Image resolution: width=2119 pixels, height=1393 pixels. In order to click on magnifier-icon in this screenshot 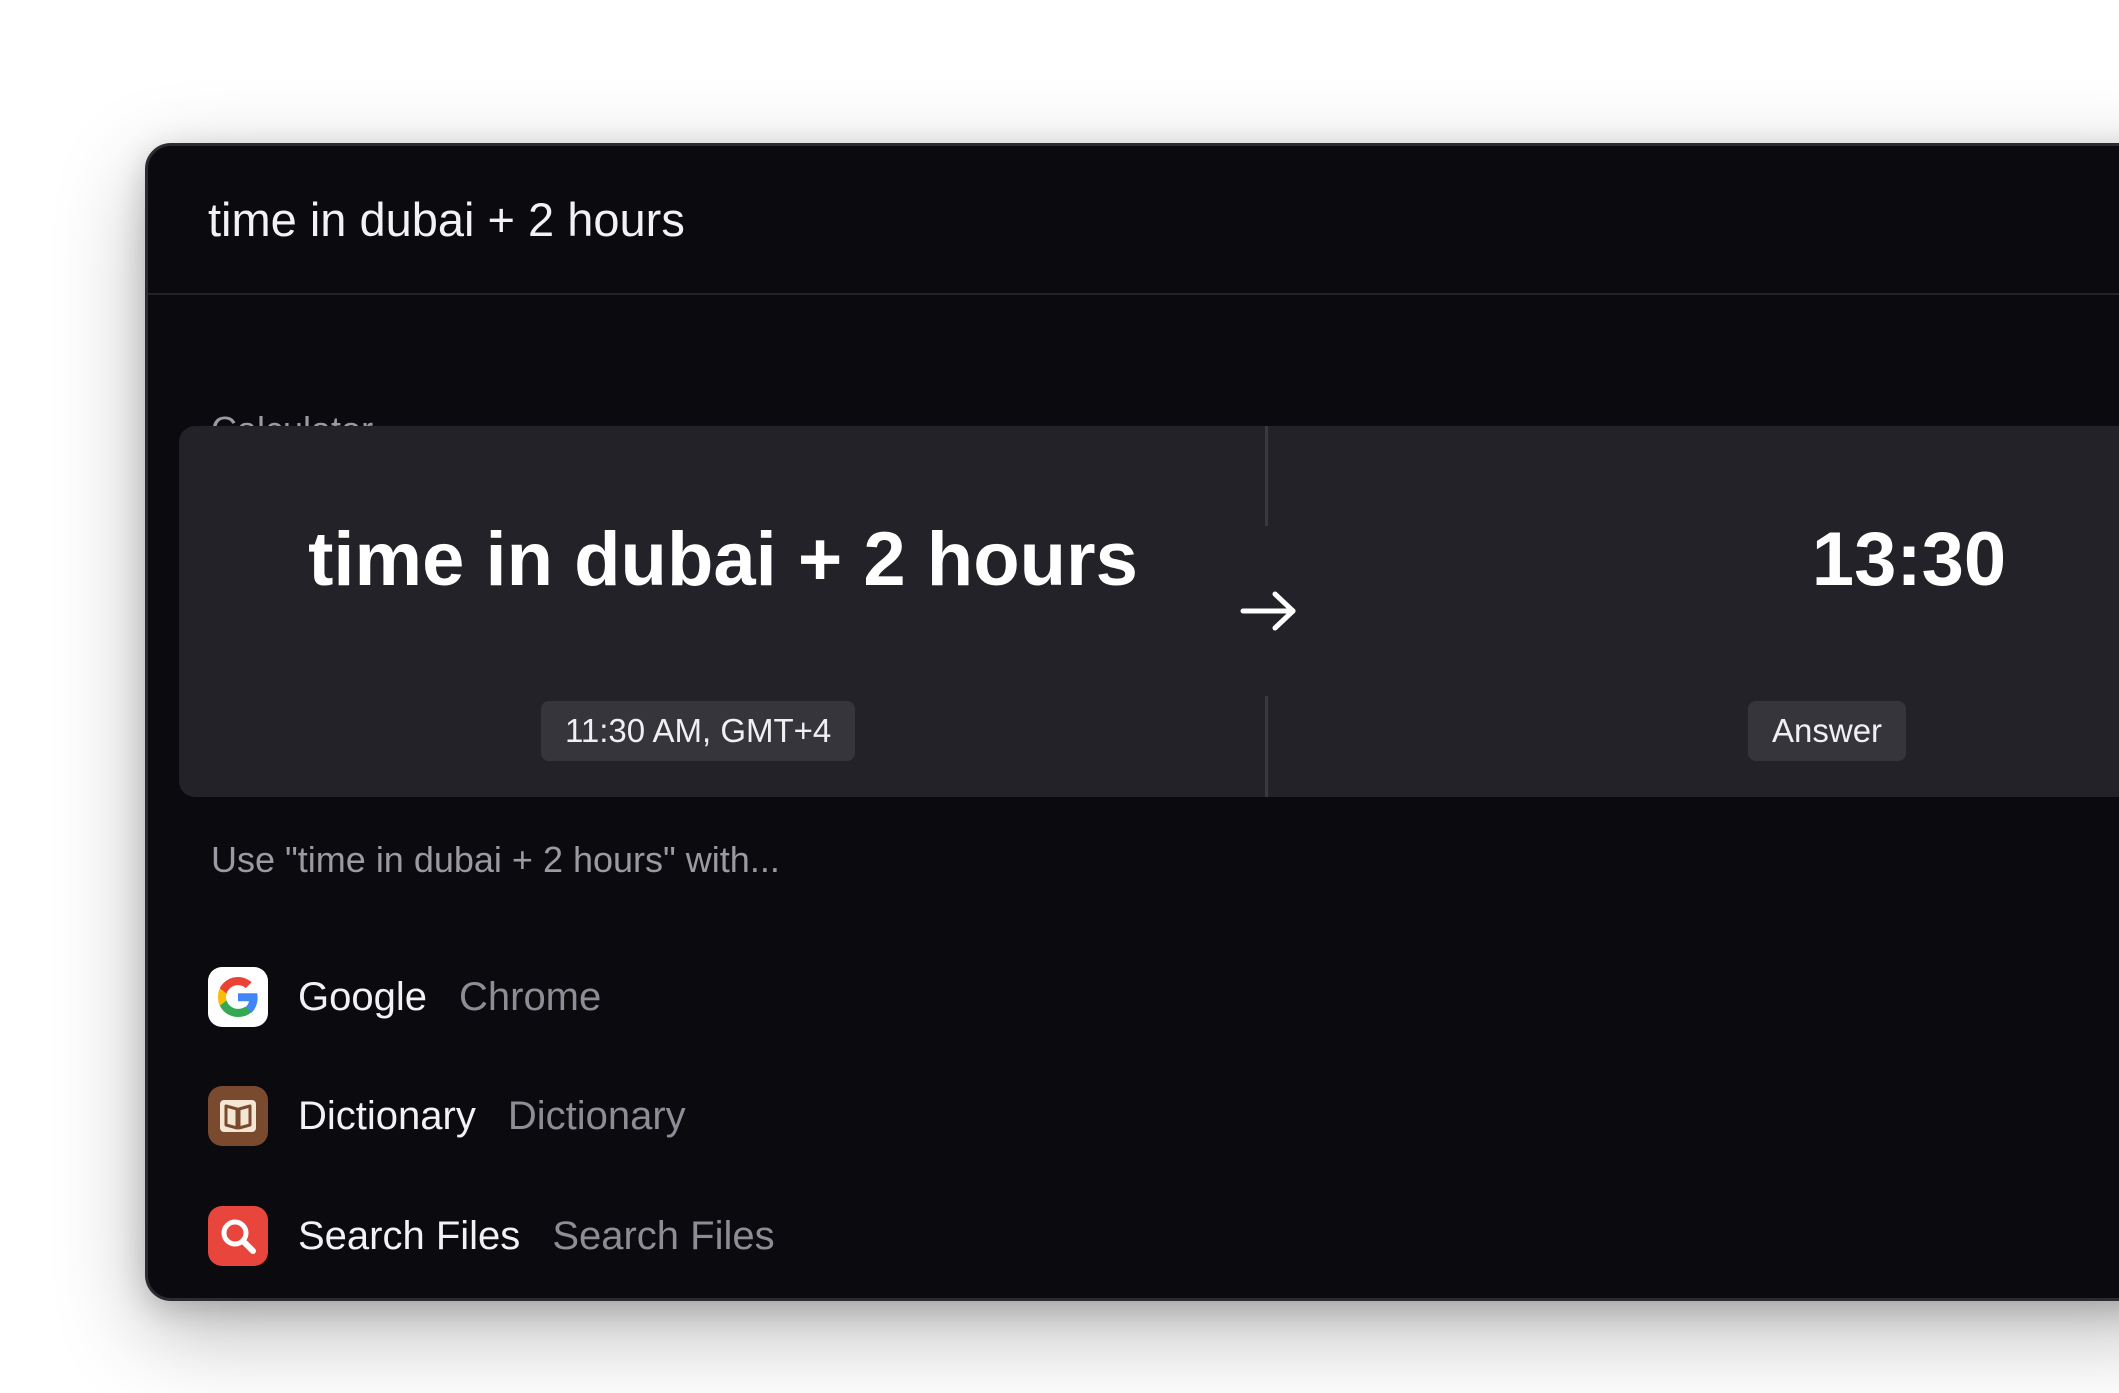, I will do `click(238, 1236)`.